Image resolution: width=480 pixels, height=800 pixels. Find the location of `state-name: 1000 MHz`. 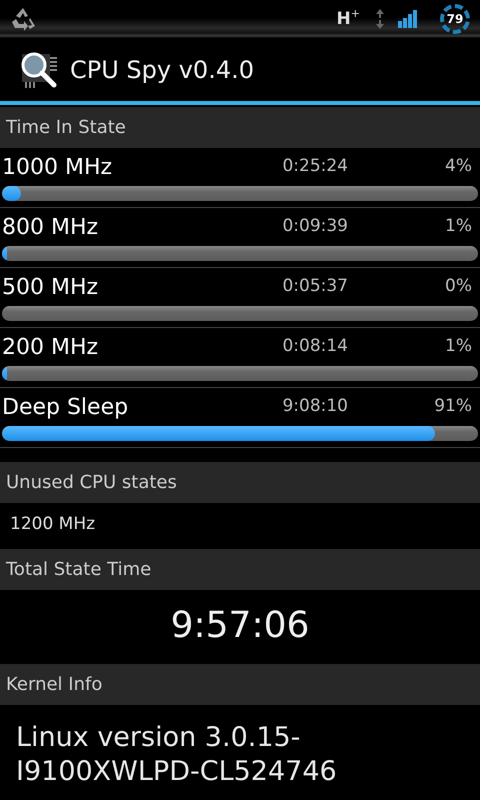

state-name: 1000 MHz is located at coordinates (58, 168).